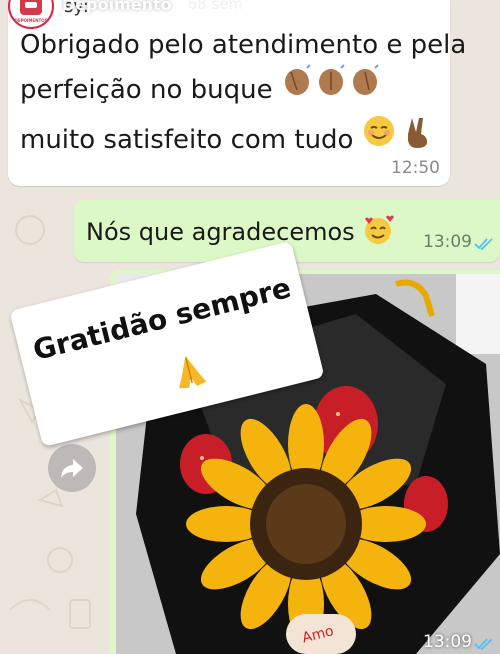 Image resolution: width=500 pixels, height=654 pixels. What do you see at coordinates (227, 134) in the screenshot?
I see `message-line-3: muito satisfeito com tudo` at bounding box center [227, 134].